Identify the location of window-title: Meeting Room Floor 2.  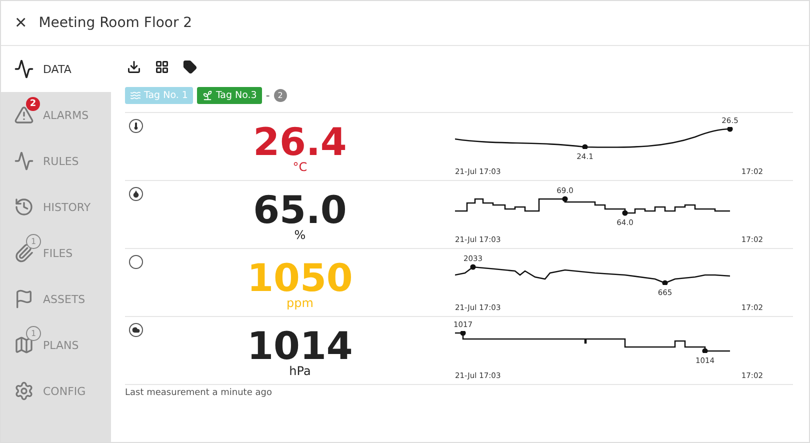
(115, 23).